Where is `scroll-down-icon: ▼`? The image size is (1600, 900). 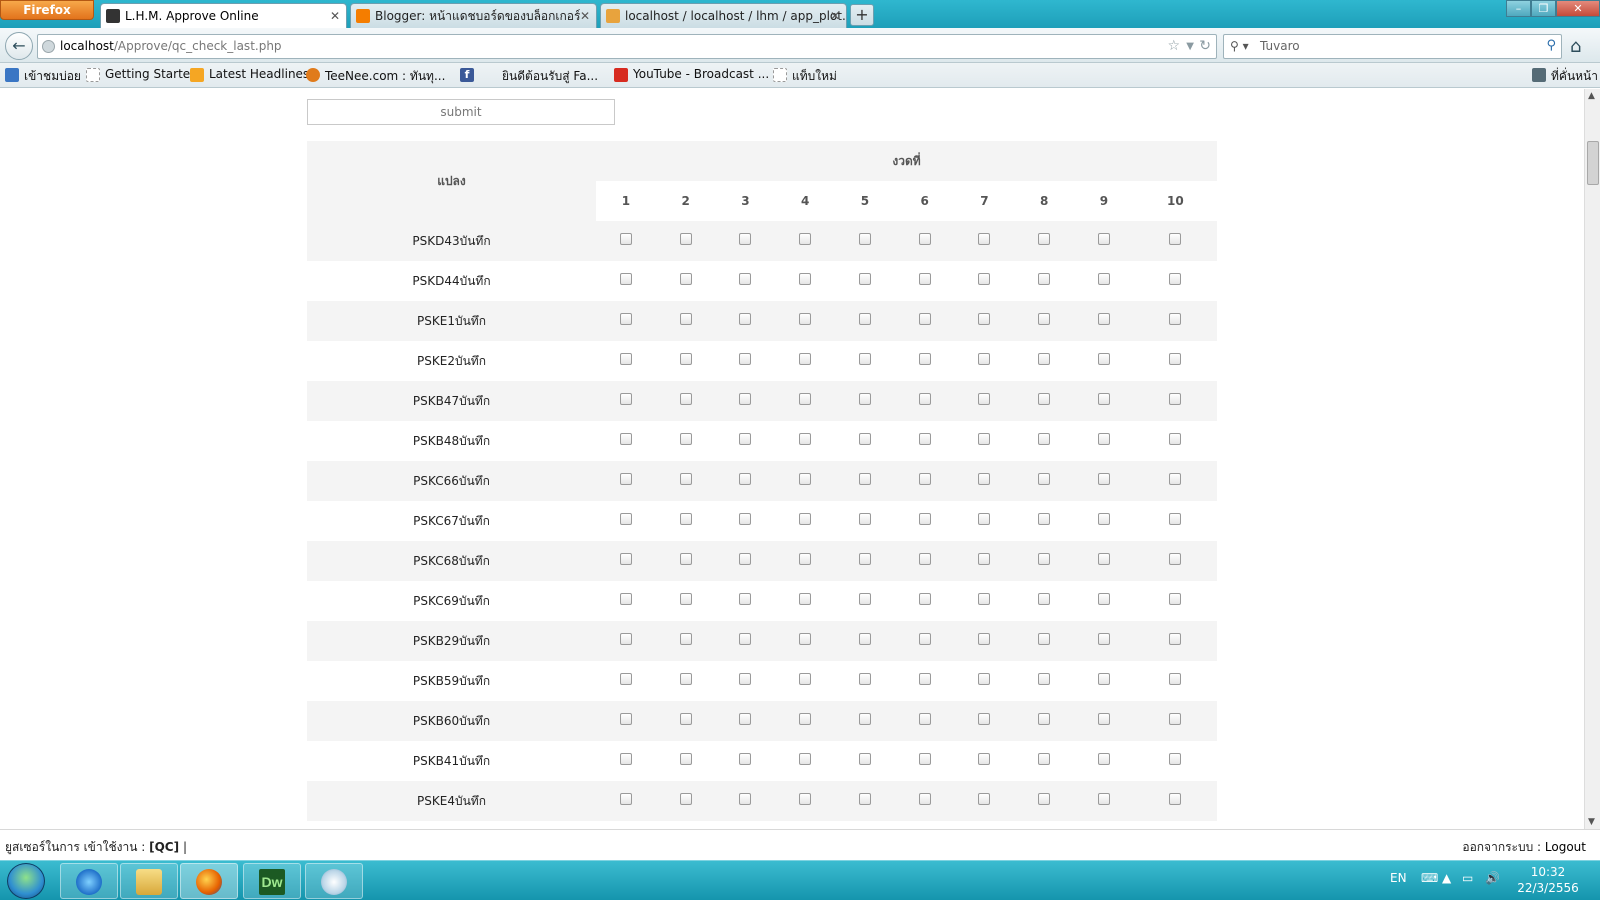 scroll-down-icon: ▼ is located at coordinates (1591, 822).